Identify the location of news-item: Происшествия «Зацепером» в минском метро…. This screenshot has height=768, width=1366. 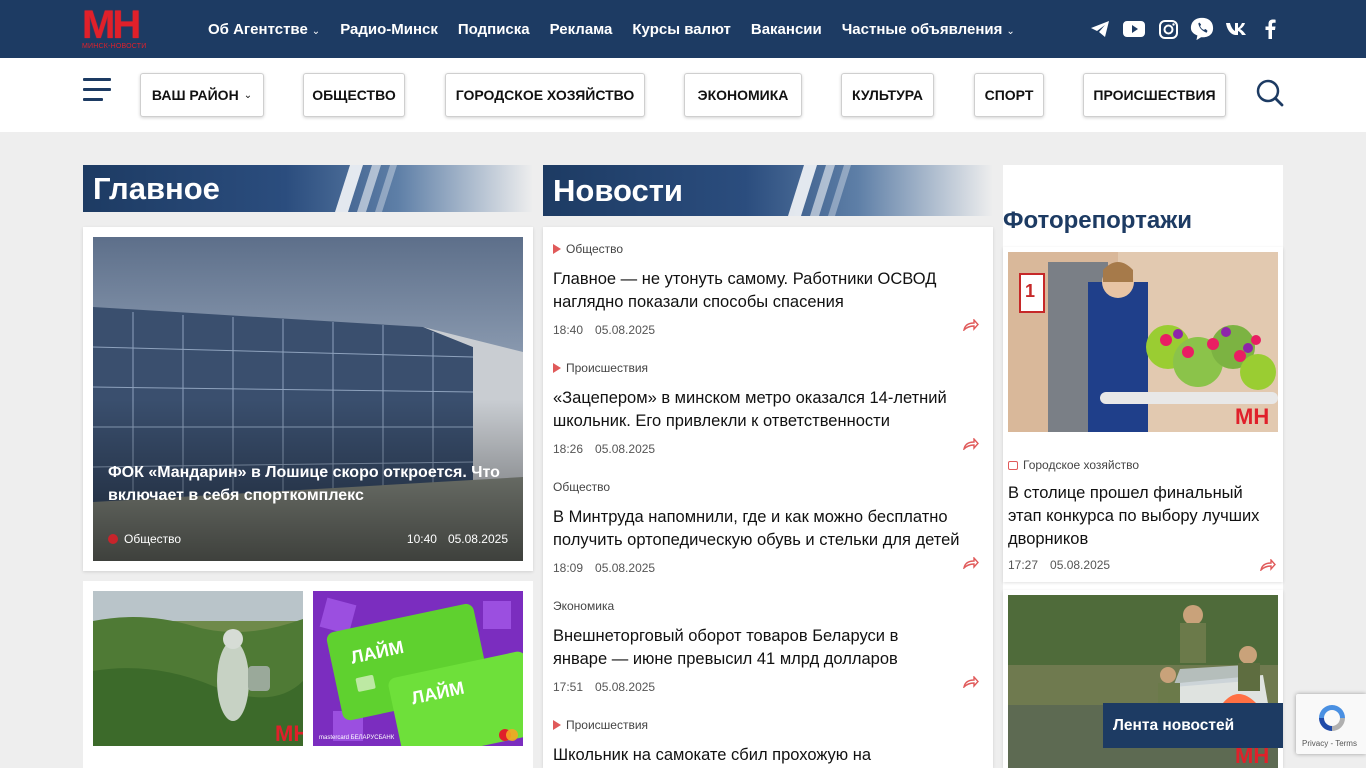
(768, 408).